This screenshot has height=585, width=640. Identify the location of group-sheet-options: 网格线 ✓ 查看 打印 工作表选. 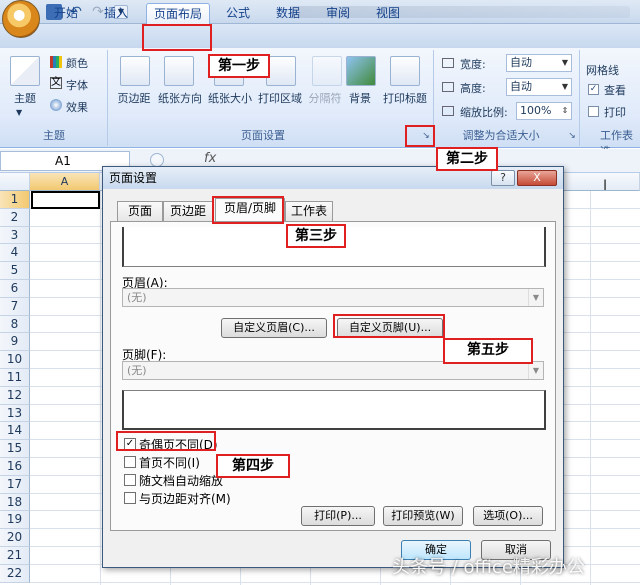
(610, 104).